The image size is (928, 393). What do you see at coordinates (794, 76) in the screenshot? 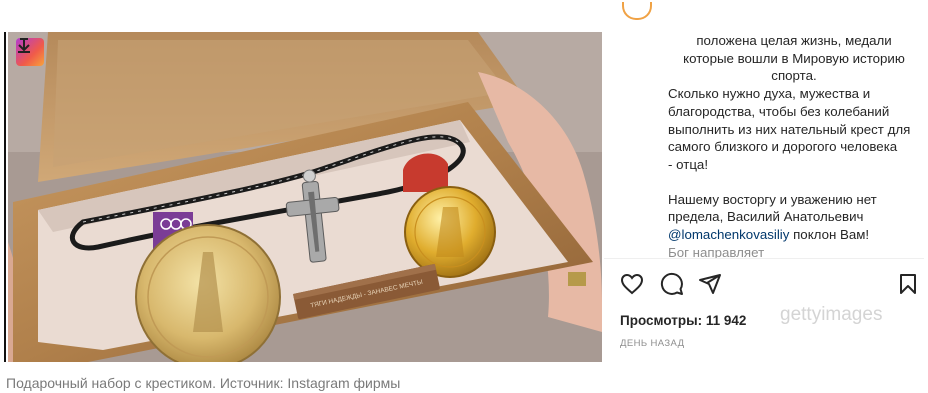
I see `caption-line: спорта.` at bounding box center [794, 76].